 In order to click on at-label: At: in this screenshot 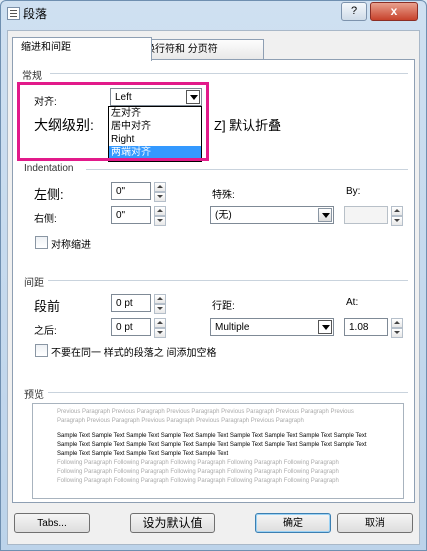, I will do `click(352, 302)`.